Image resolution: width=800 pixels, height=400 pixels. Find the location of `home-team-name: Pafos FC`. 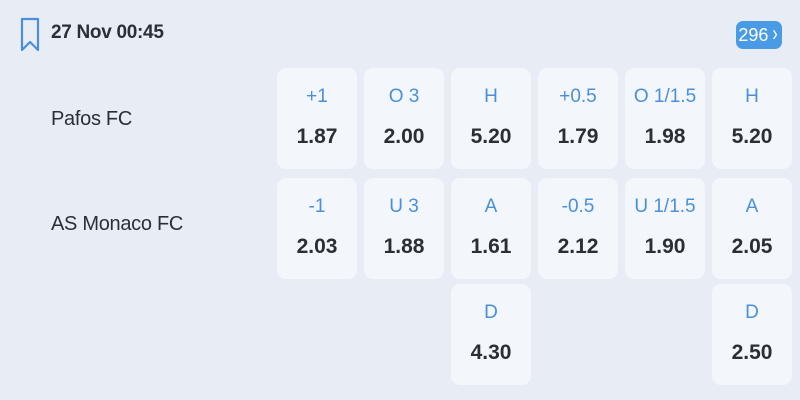

home-team-name: Pafos FC is located at coordinates (91, 119).